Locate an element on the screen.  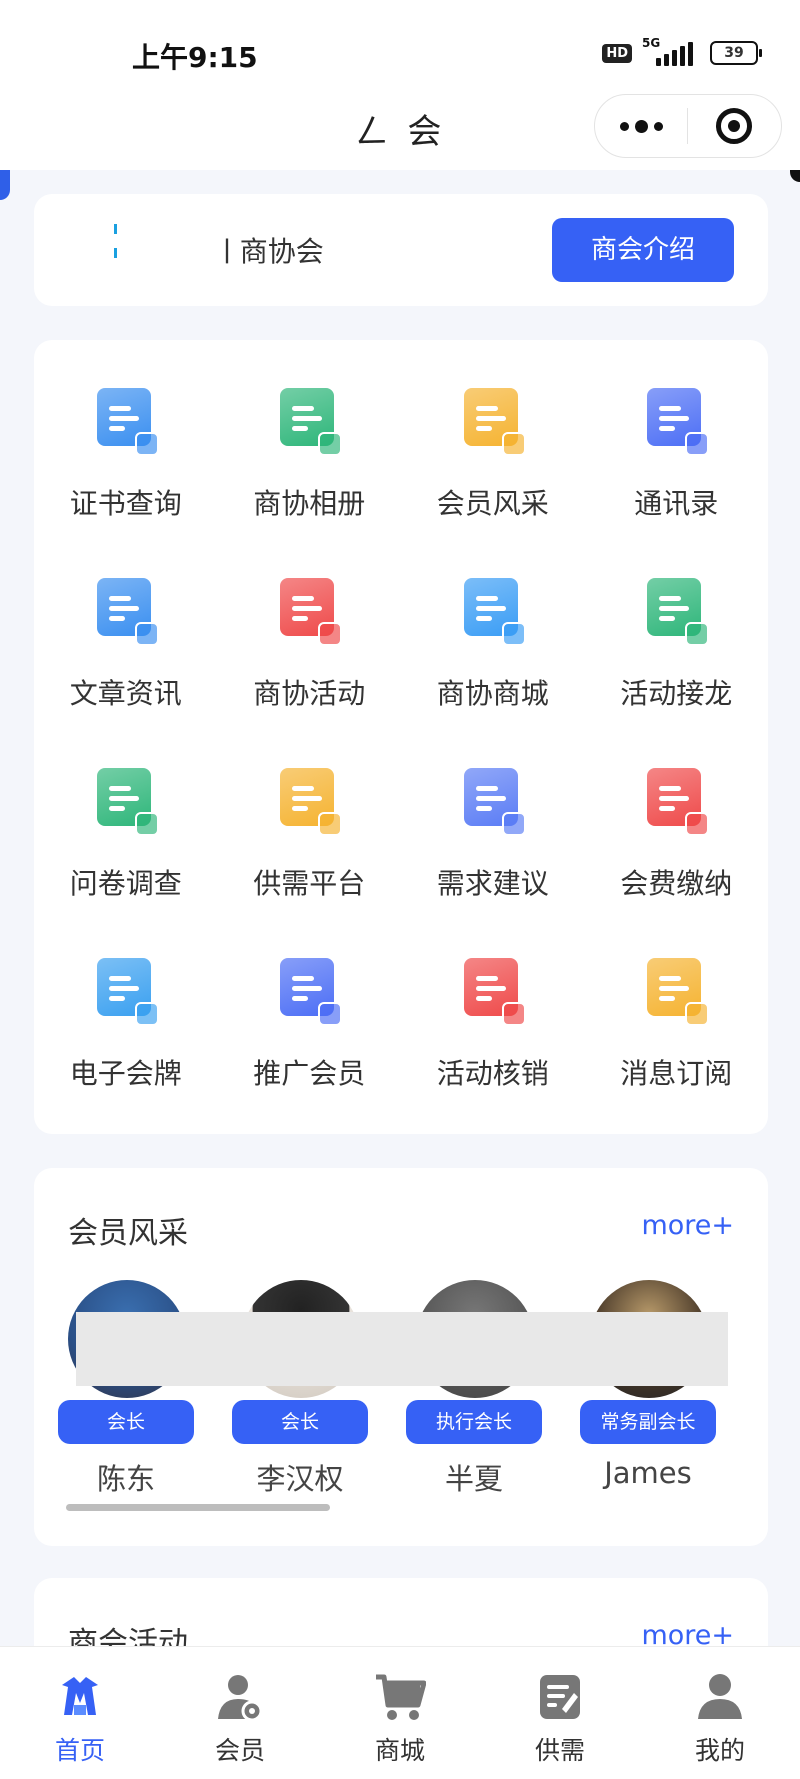
grid-item-4: 通讯录 is located at coordinates (677, 481).